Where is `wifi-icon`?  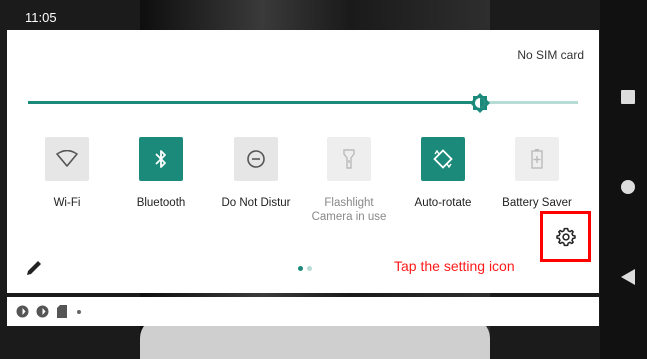
wifi-icon is located at coordinates (67, 158).